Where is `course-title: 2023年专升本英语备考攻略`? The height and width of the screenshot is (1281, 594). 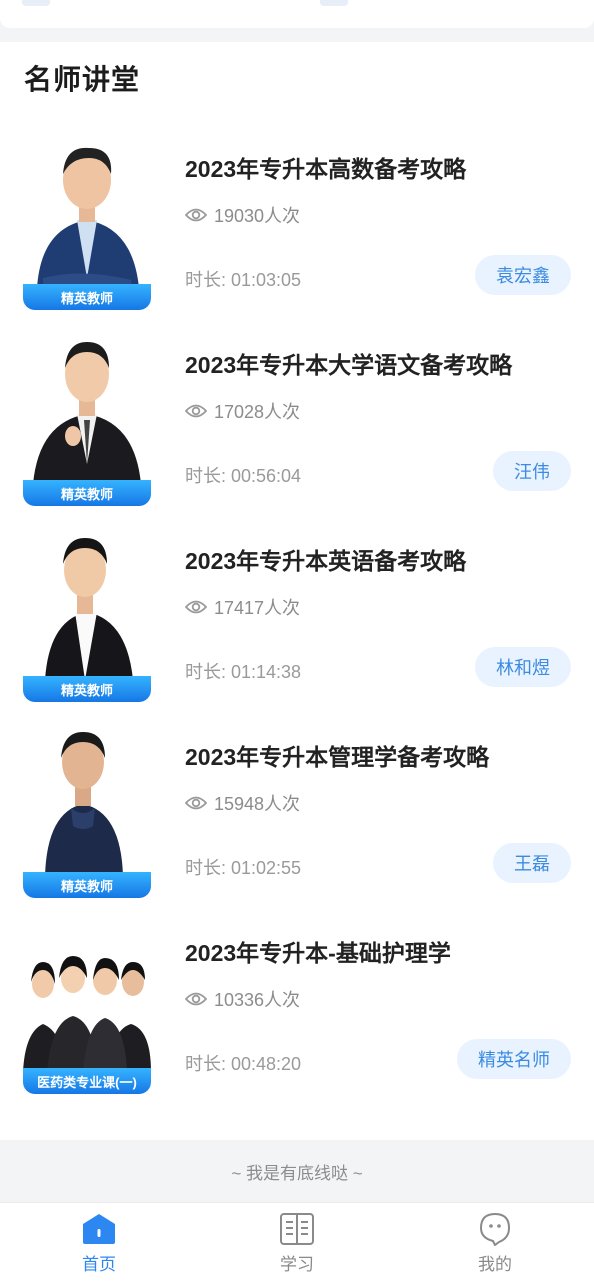 course-title: 2023年专升本英语备考攻略 is located at coordinates (325, 559).